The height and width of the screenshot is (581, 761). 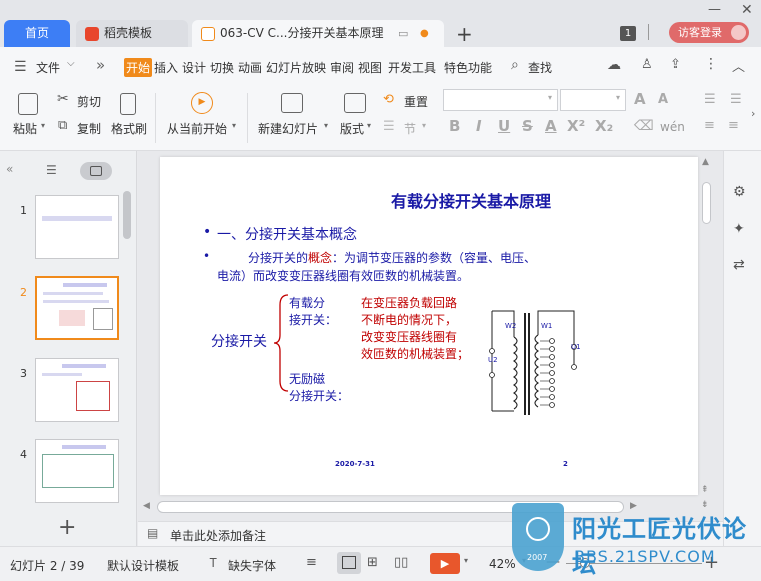 What do you see at coordinates (370, 67) in the screenshot?
I see `menu-view: 视图` at bounding box center [370, 67].